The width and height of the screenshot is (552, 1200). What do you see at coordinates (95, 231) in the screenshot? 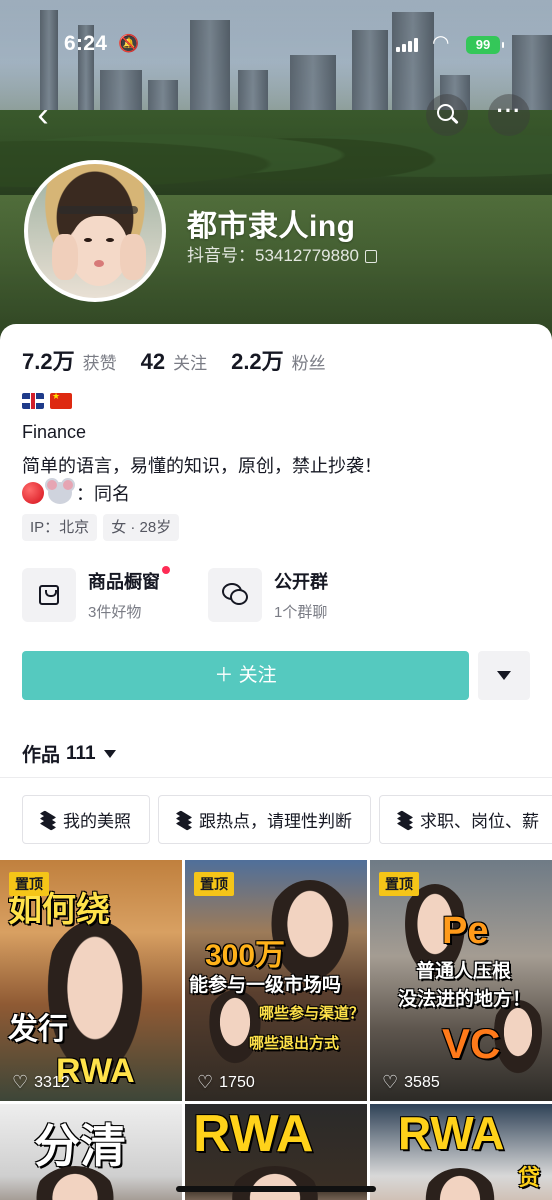
I see `avatar` at bounding box center [95, 231].